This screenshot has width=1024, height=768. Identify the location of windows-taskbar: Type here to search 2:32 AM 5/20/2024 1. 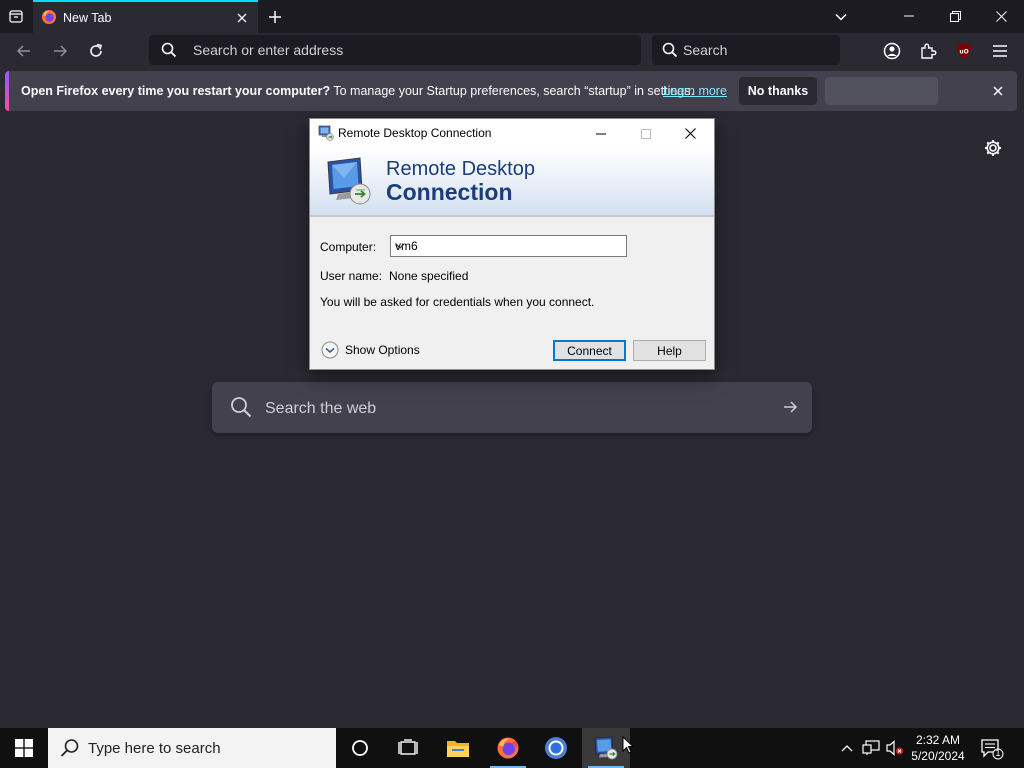
(512, 748).